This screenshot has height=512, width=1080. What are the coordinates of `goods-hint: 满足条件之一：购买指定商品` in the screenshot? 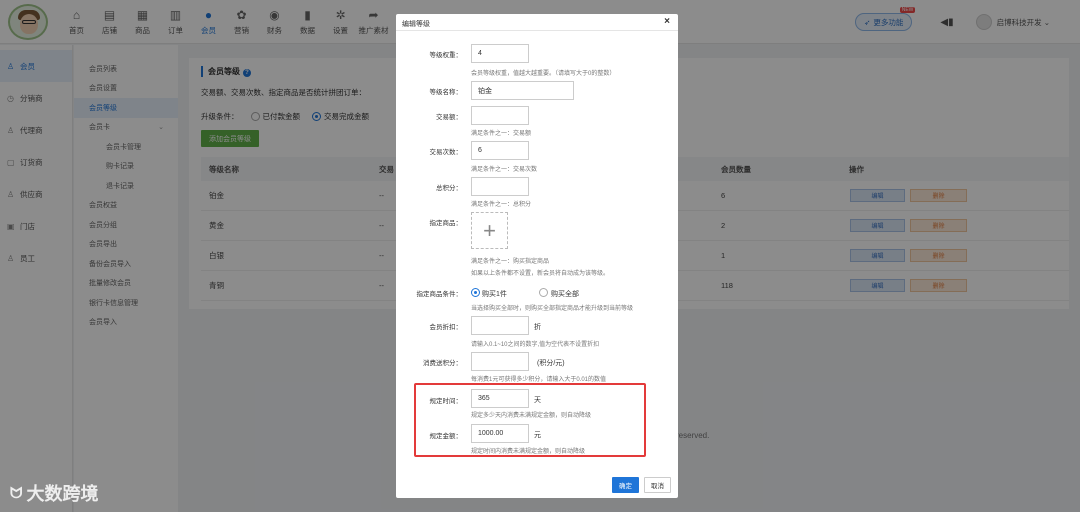 It's located at (510, 262).